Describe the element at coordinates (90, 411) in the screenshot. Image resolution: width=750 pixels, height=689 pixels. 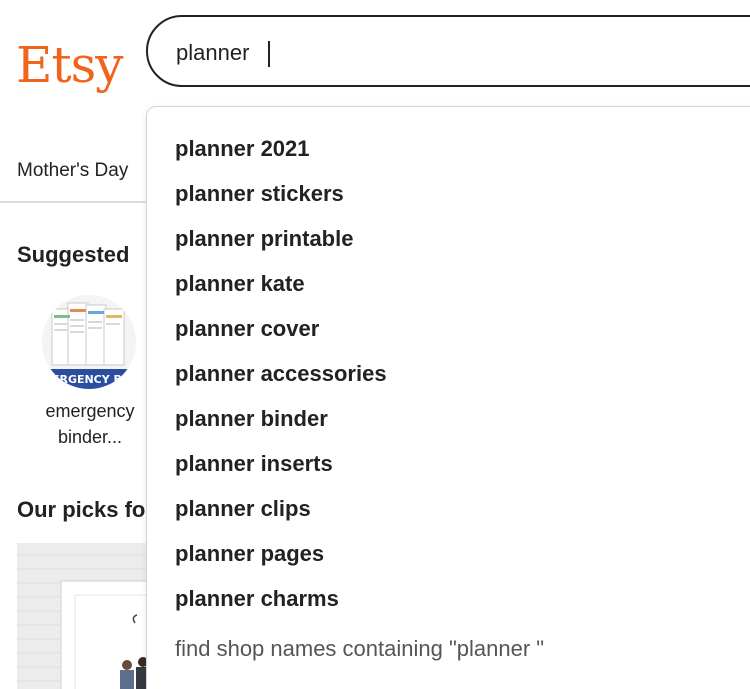
I see `caption-line-1: emergency` at that location.